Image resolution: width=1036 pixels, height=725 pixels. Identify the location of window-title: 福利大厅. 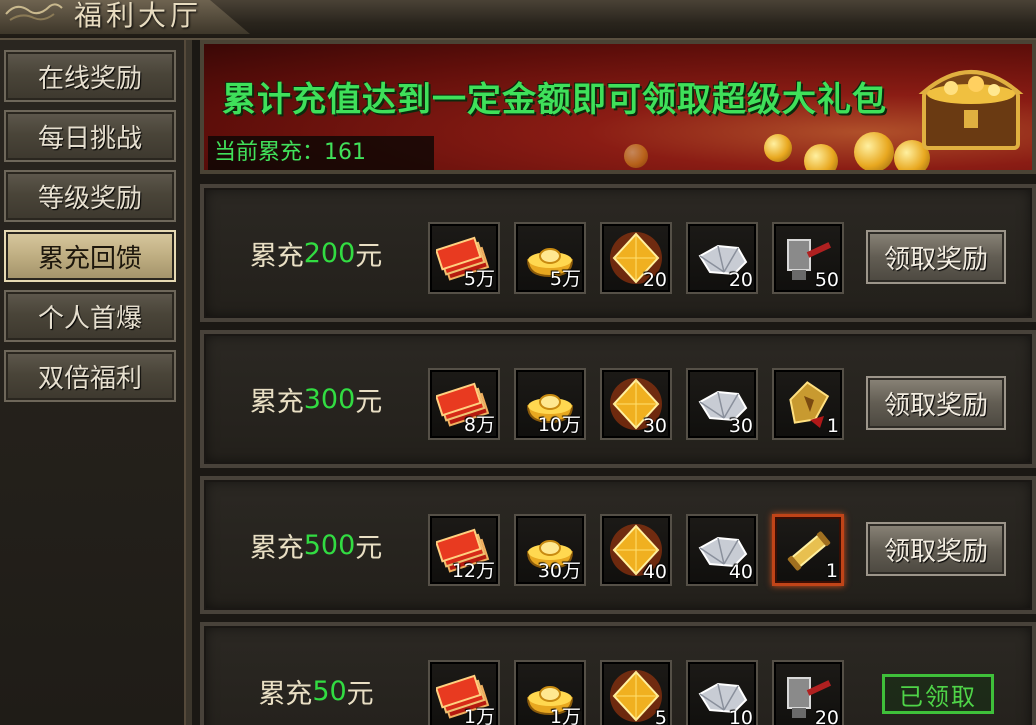
(138, 16).